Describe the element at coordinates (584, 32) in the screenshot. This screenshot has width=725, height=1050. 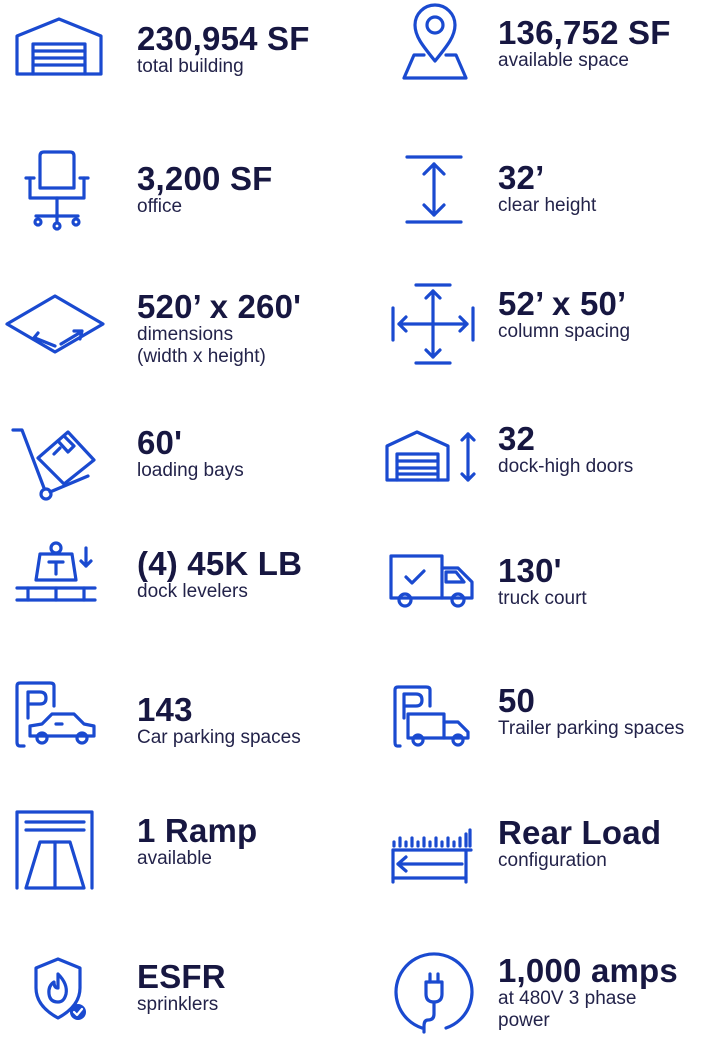
I see `spec-value: 136,752 SF` at that location.